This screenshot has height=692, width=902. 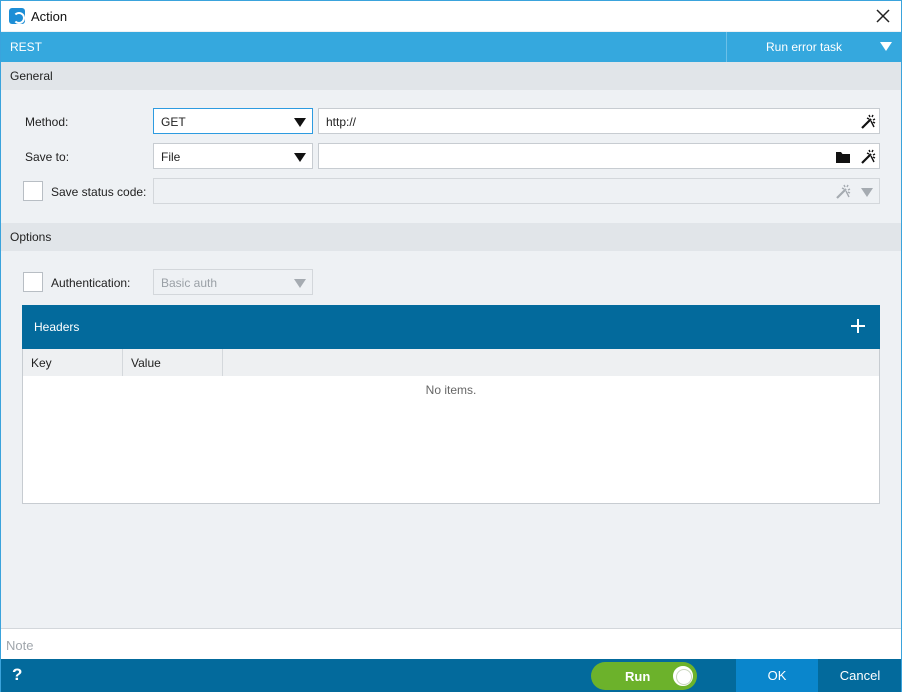 I want to click on column-header-key-label: Key, so click(x=41, y=363).